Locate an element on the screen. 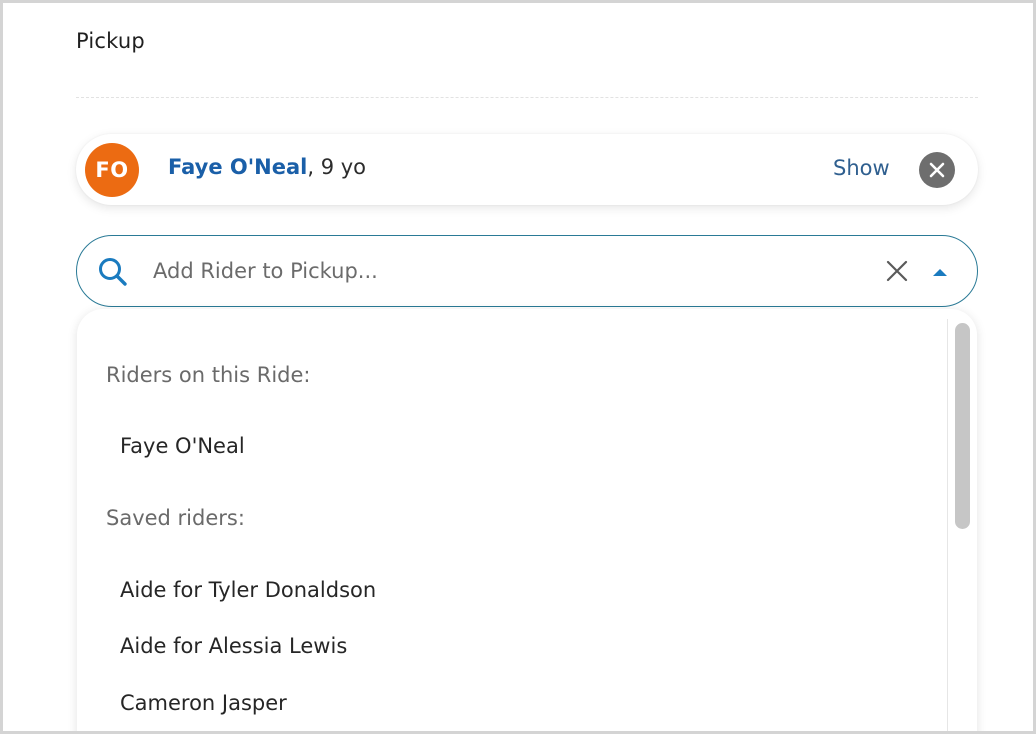 The width and height of the screenshot is (1036, 734). list-item: Aide for Alessia Lewis is located at coordinates (233, 646).